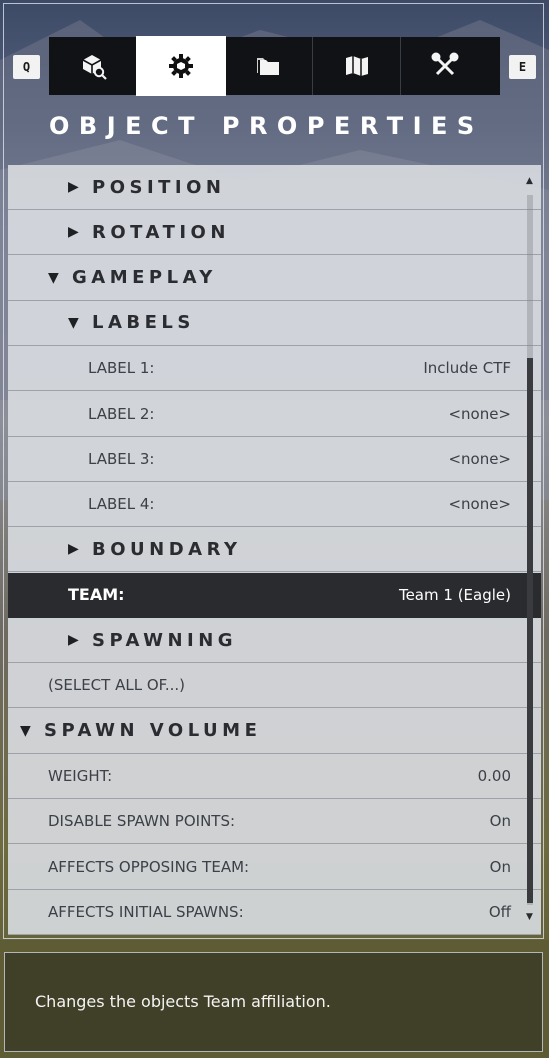 The image size is (549, 1058). I want to click on folders-icon, so click(267, 66).